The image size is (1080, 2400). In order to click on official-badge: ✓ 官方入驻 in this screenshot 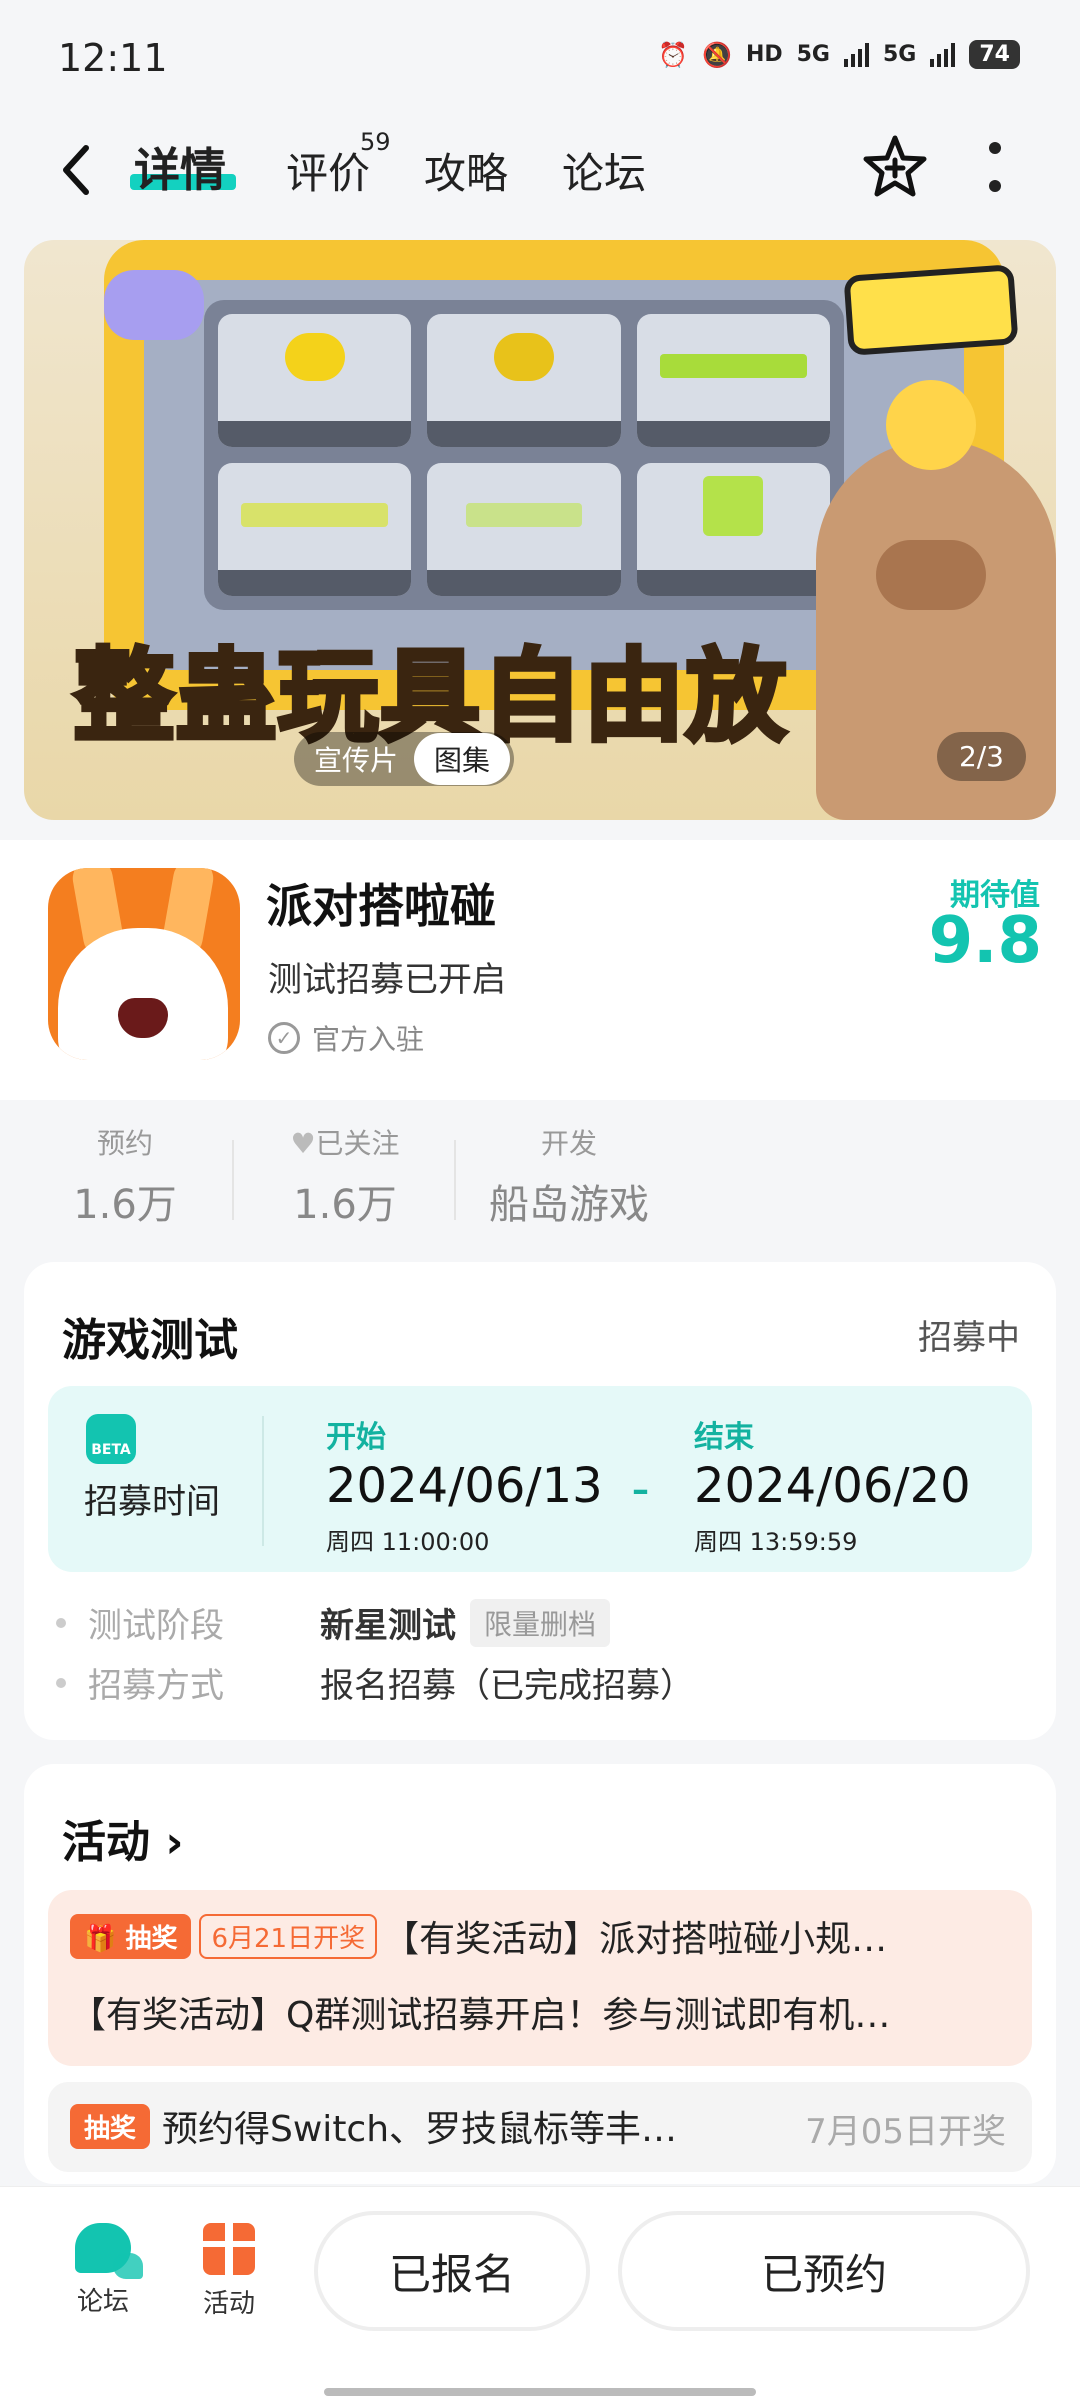, I will do `click(346, 1038)`.